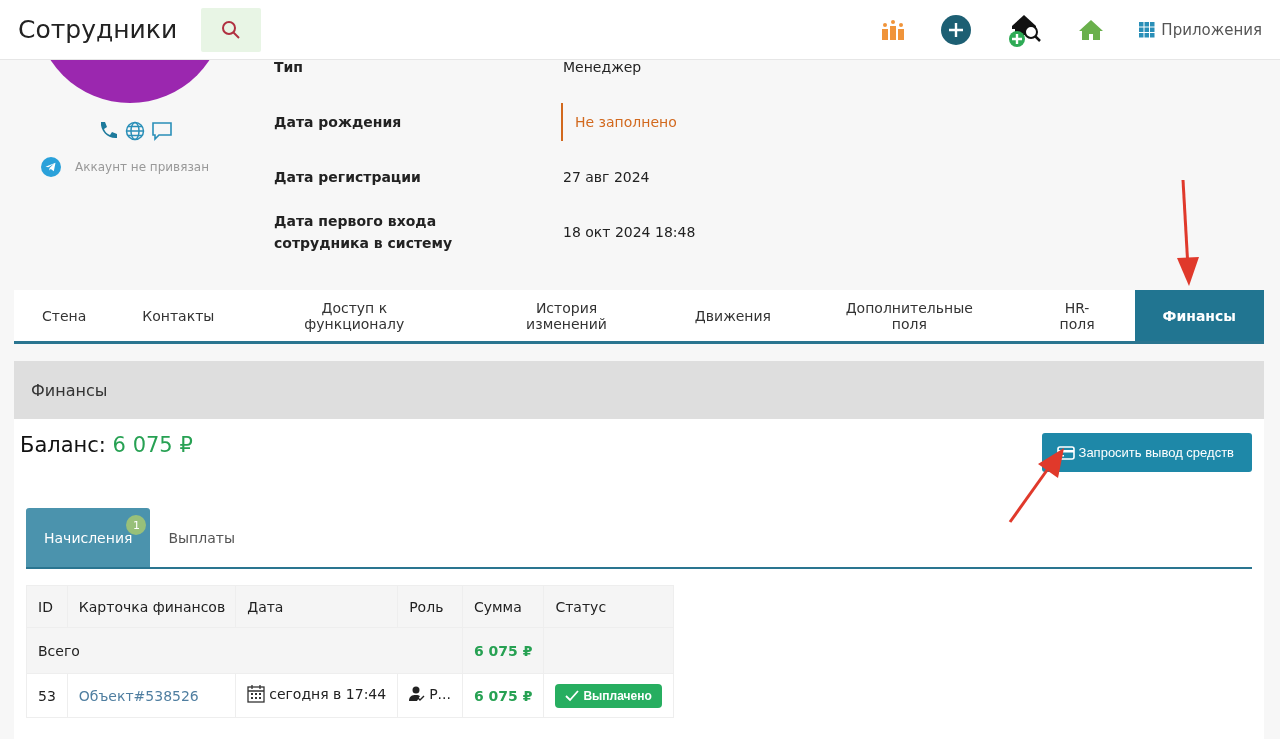 The image size is (1280, 739). What do you see at coordinates (136, 525) in the screenshot?
I see `count-badge: 1` at bounding box center [136, 525].